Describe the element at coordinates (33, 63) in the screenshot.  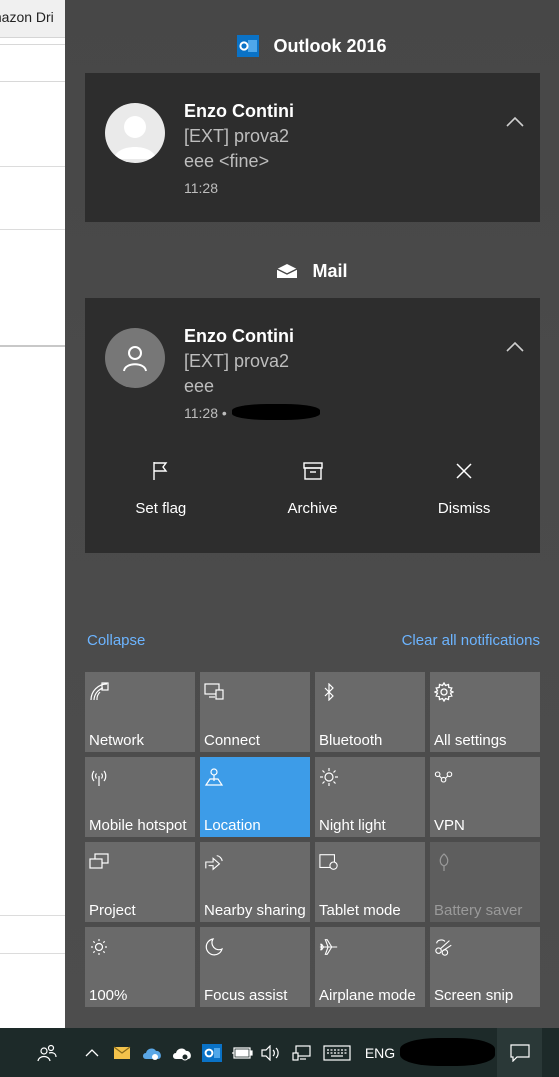
I see `browser-address-bar` at that location.